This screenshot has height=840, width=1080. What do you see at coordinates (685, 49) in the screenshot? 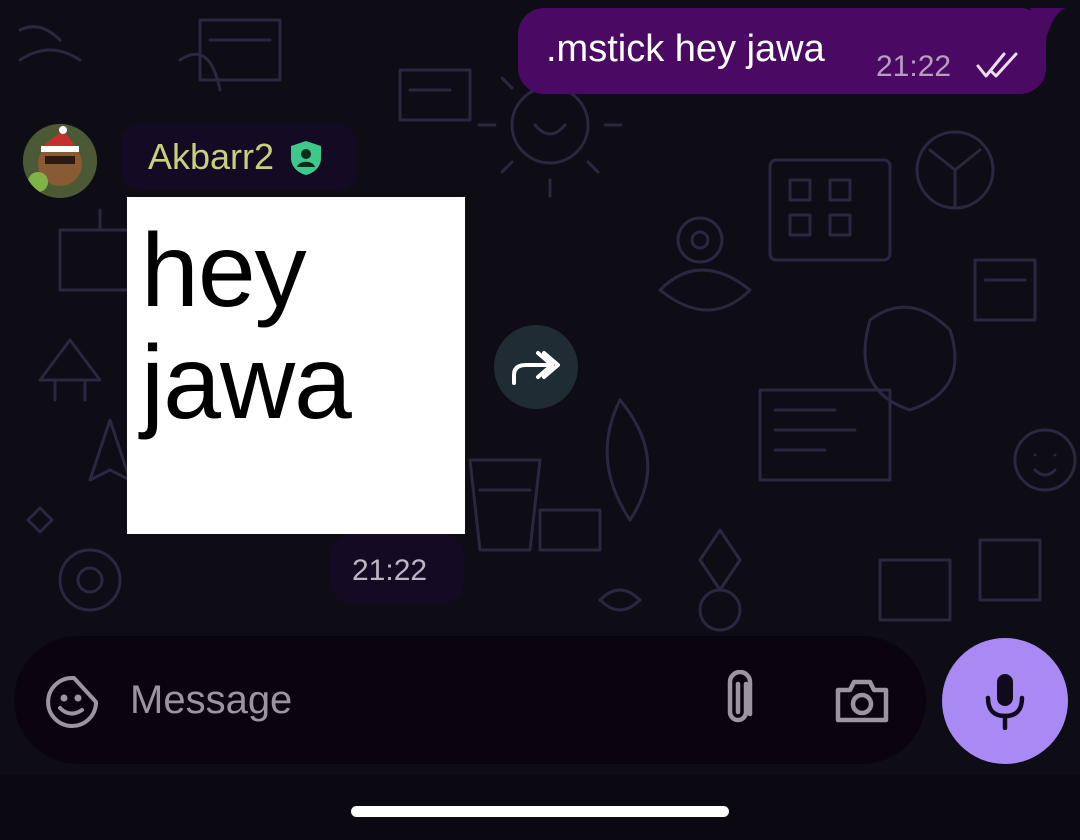
I see `outgoing-message-text: .mstick hey jawa` at bounding box center [685, 49].